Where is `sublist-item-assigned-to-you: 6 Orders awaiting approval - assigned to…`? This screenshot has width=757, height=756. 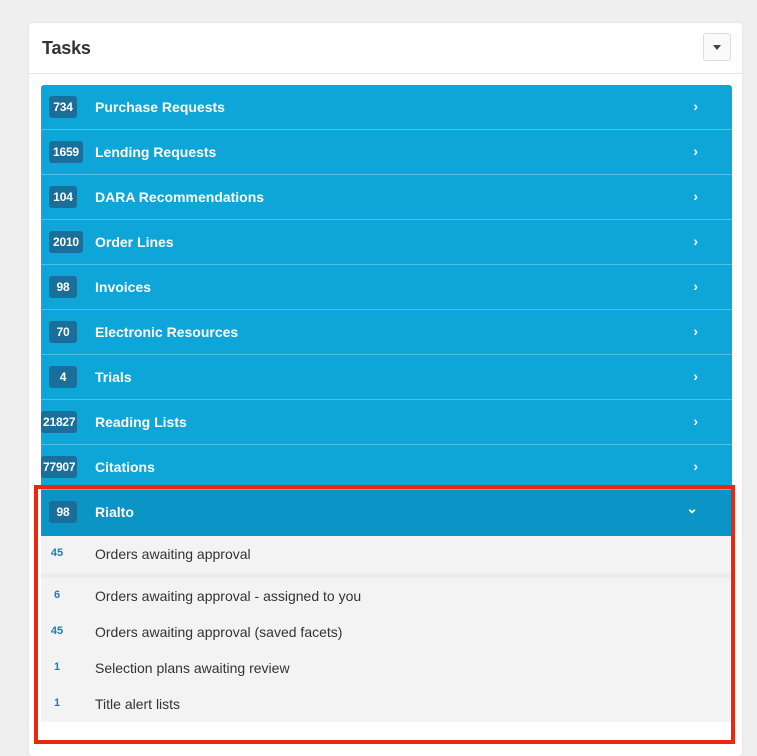 sublist-item-assigned-to-you: 6 Orders awaiting approval - assigned to… is located at coordinates (386, 596).